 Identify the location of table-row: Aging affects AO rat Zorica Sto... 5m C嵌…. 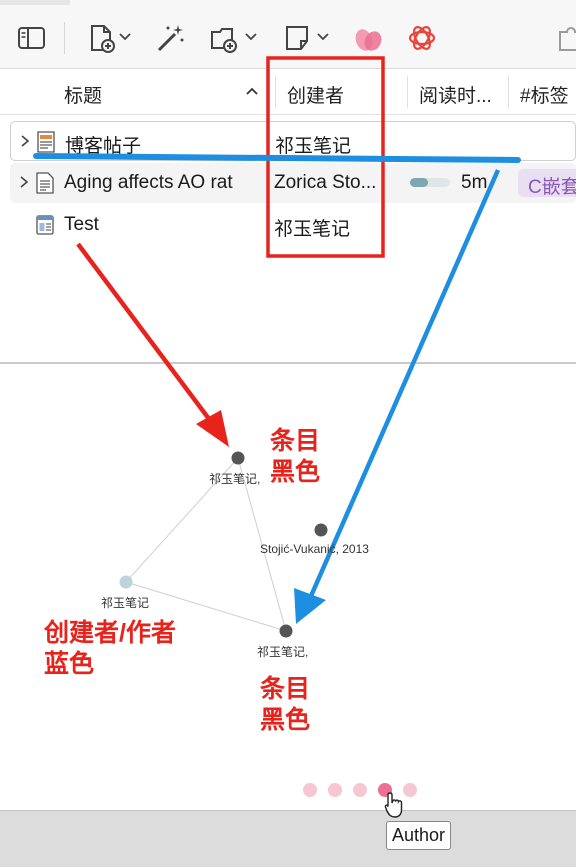
(293, 183).